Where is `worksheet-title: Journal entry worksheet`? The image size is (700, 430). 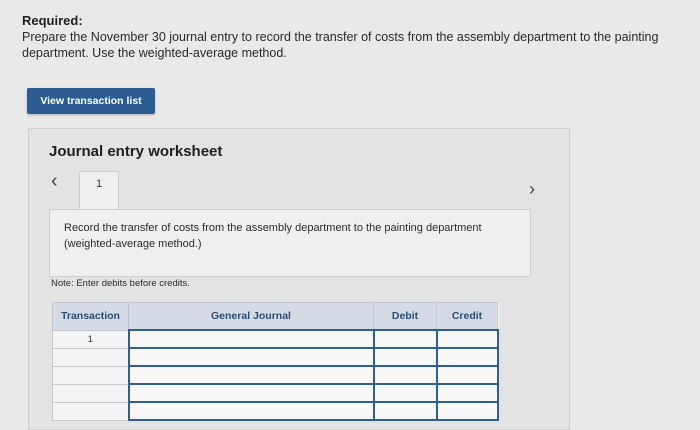 worksheet-title: Journal entry worksheet is located at coordinates (136, 151).